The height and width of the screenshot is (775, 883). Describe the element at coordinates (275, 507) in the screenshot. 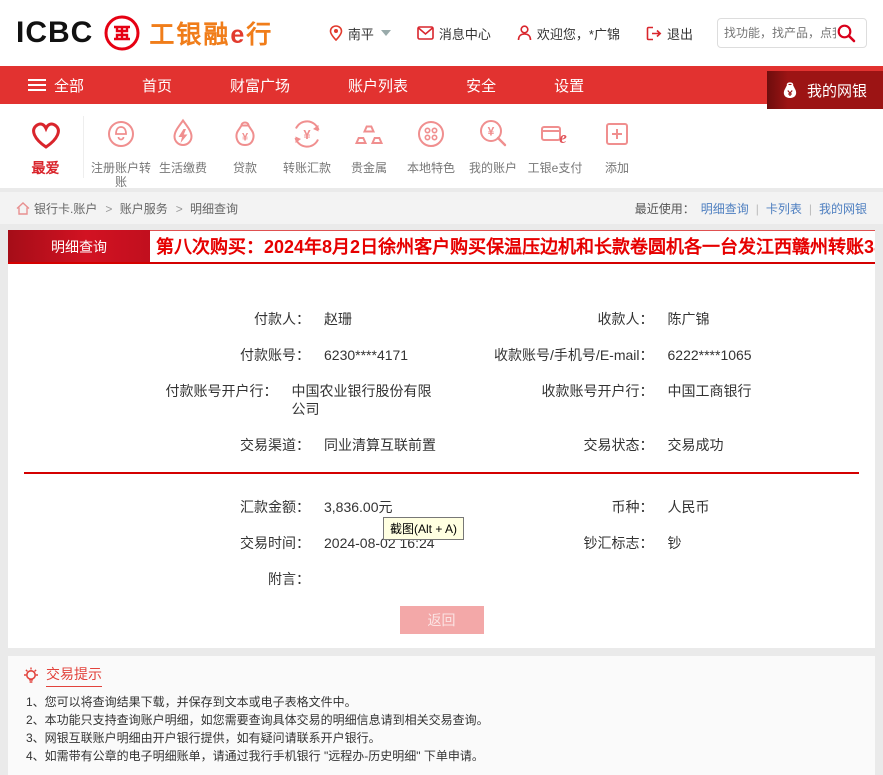

I see `amount-label: 汇款金额：` at that location.